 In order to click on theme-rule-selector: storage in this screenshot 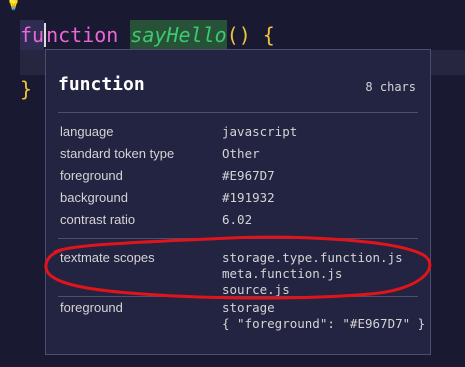, I will do `click(248, 307)`.